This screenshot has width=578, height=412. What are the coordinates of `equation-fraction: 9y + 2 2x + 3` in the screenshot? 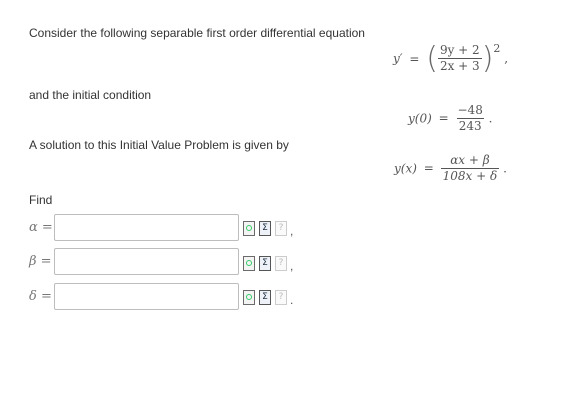 It's located at (459, 58).